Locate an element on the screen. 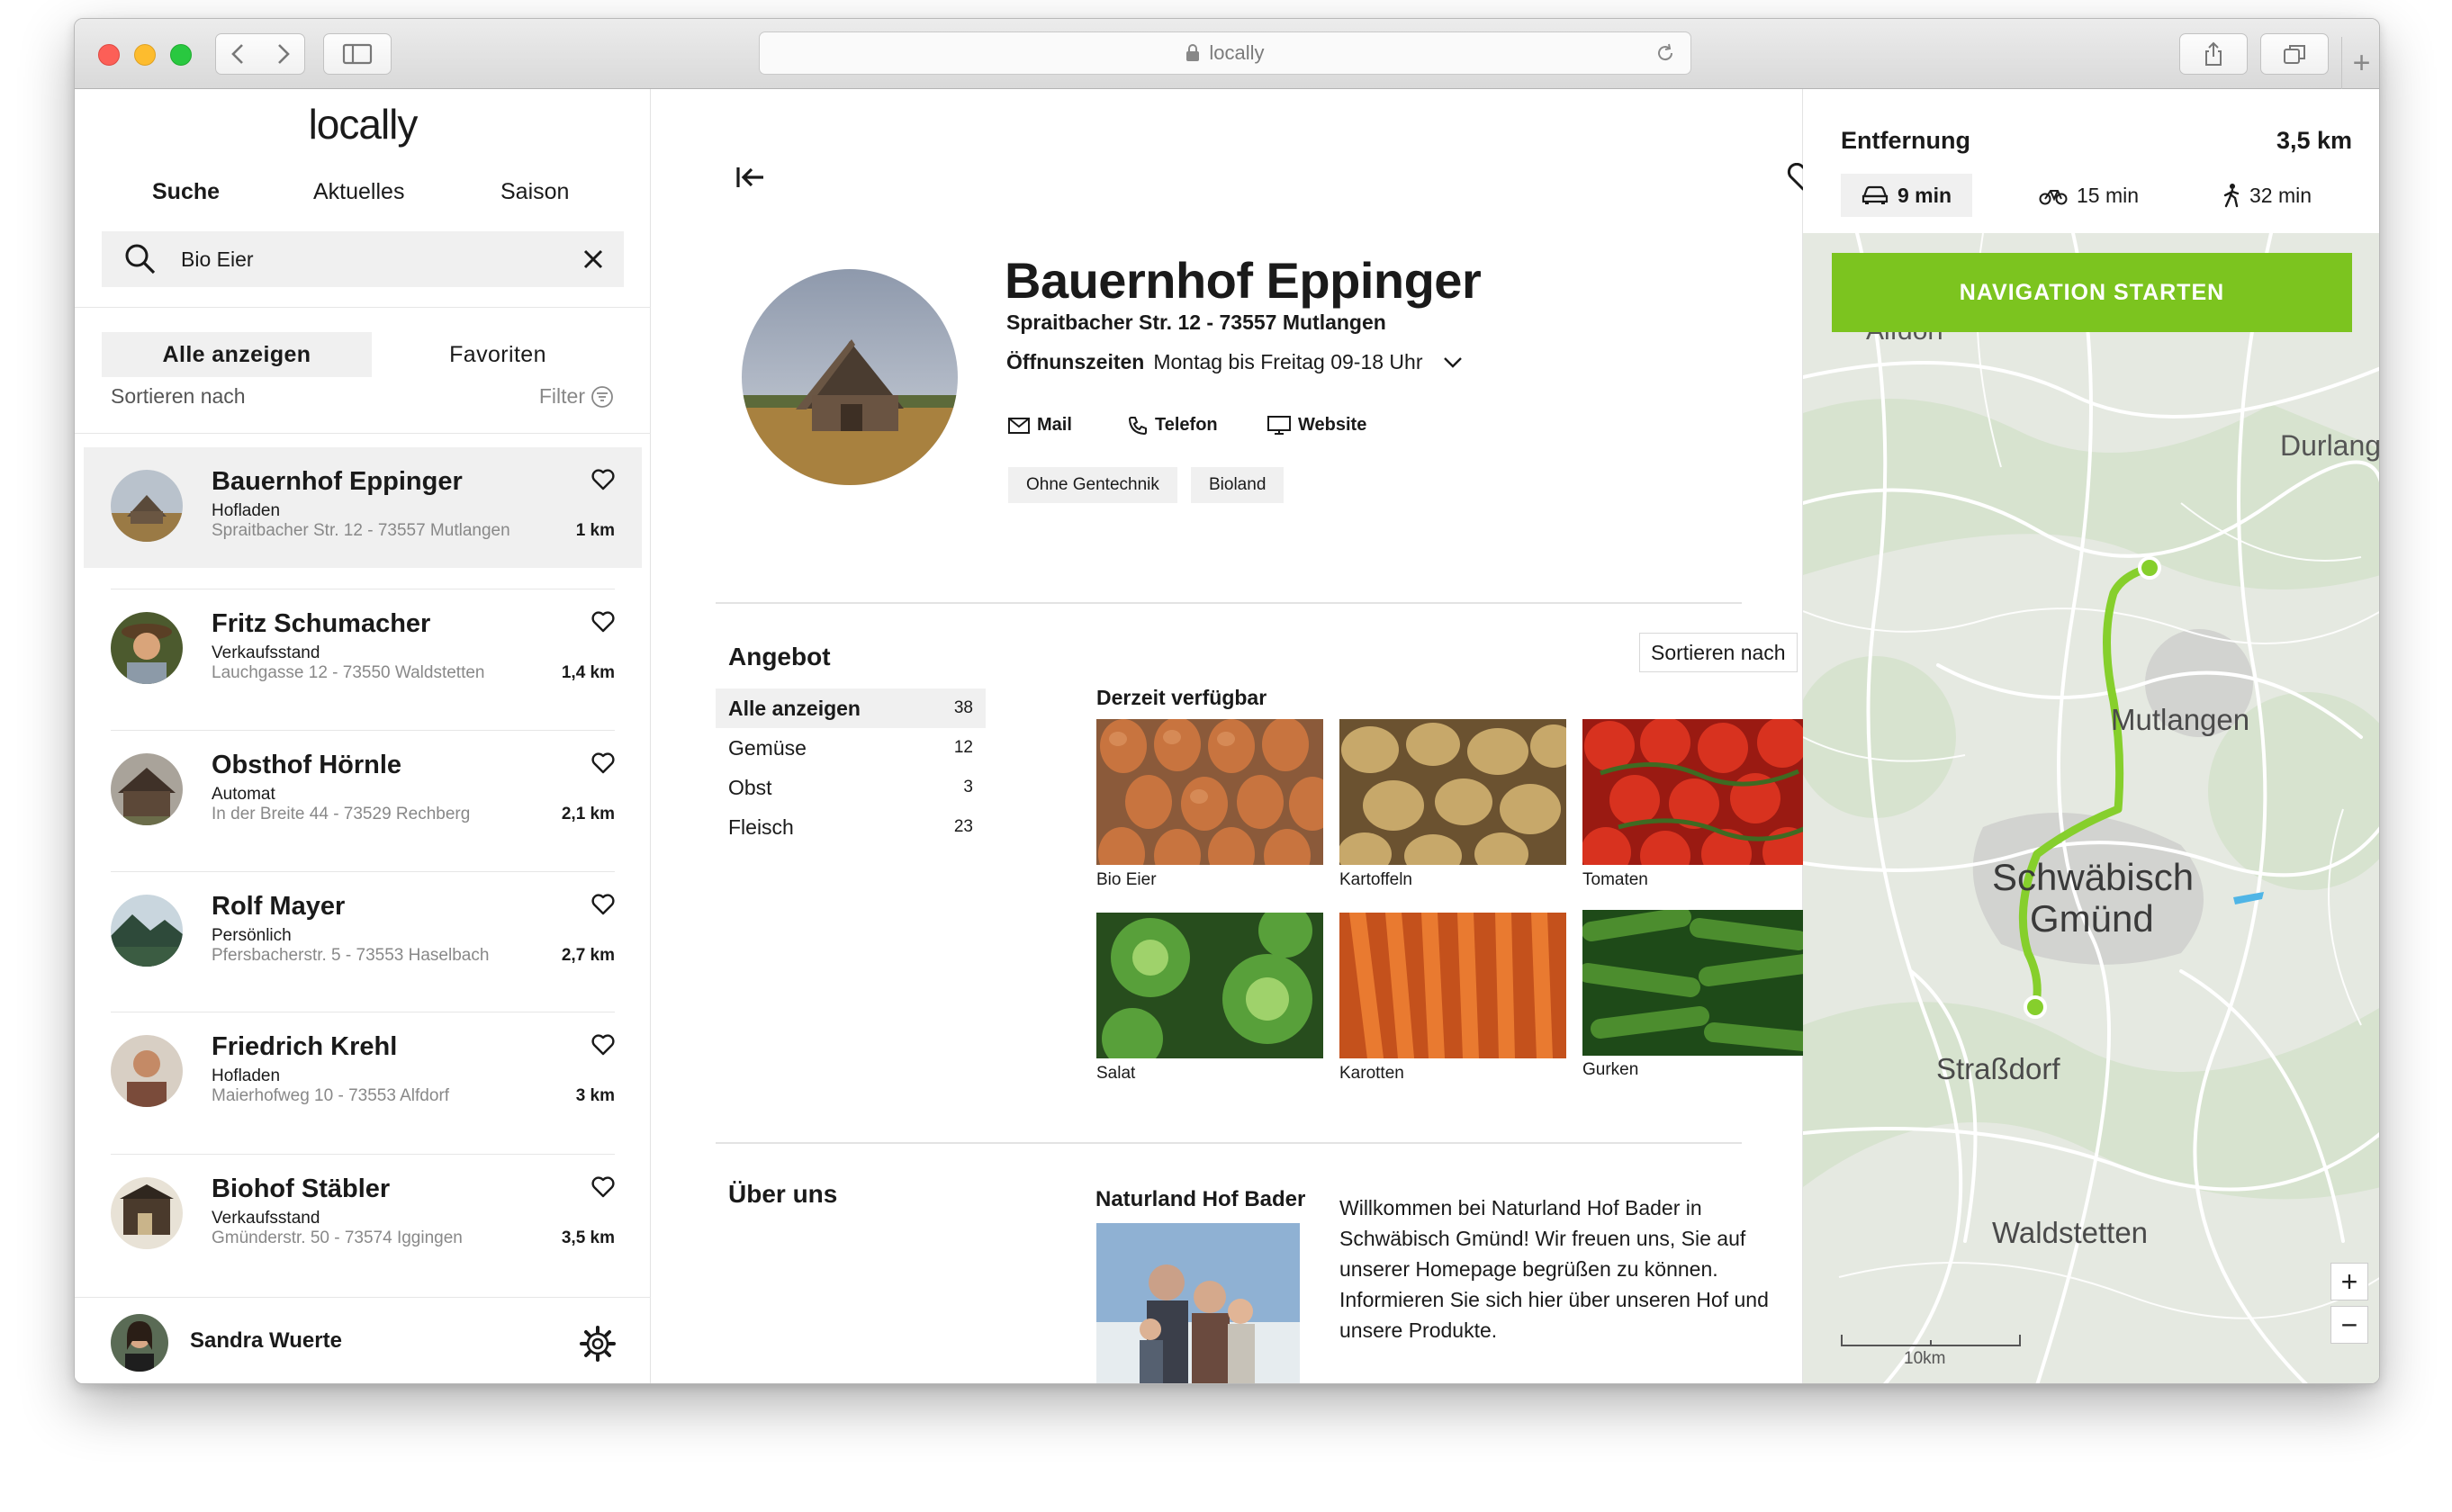 The height and width of the screenshot is (1512, 2452). new-tab-button: + is located at coordinates (2360, 63).